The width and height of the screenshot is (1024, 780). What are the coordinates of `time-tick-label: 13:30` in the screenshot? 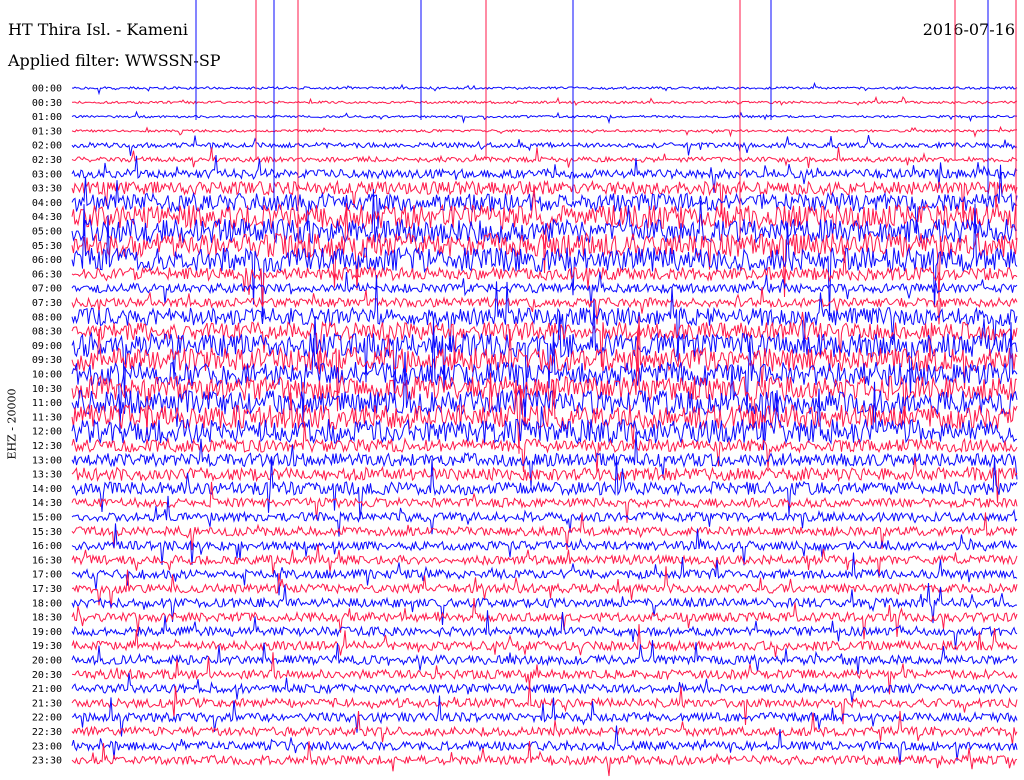 It's located at (47, 475).